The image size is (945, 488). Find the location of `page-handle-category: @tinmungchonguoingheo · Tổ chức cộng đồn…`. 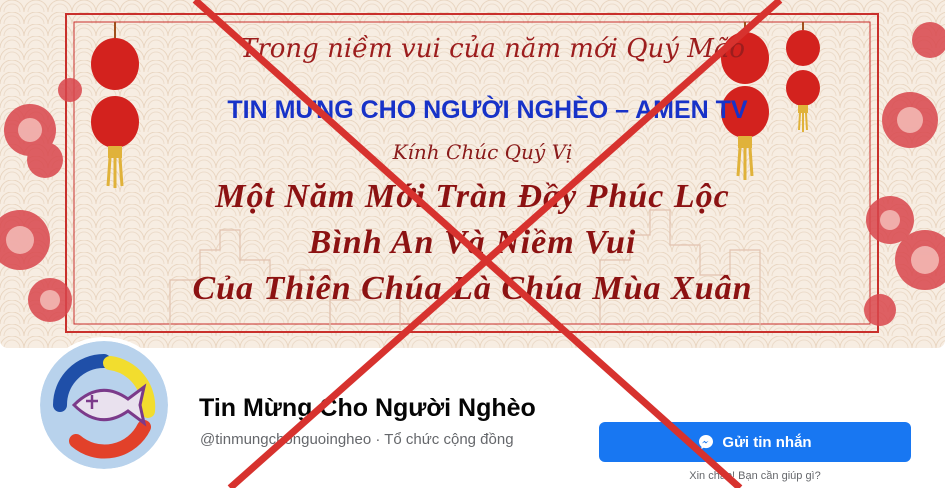

page-handle-category: @tinmungchonguoingheo · Tổ chức cộng đồn… is located at coordinates (357, 439).